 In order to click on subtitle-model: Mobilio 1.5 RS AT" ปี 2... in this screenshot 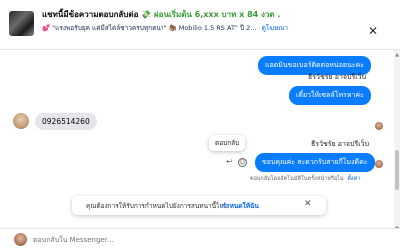, I will do `click(217, 28)`.